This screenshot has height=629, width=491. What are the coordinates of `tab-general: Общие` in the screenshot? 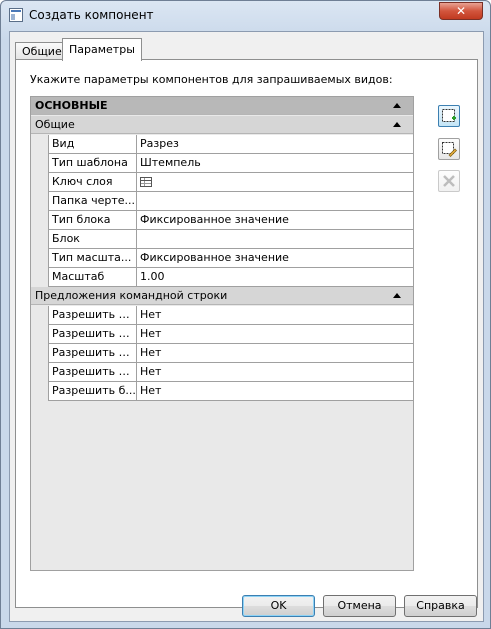 It's located at (42, 51).